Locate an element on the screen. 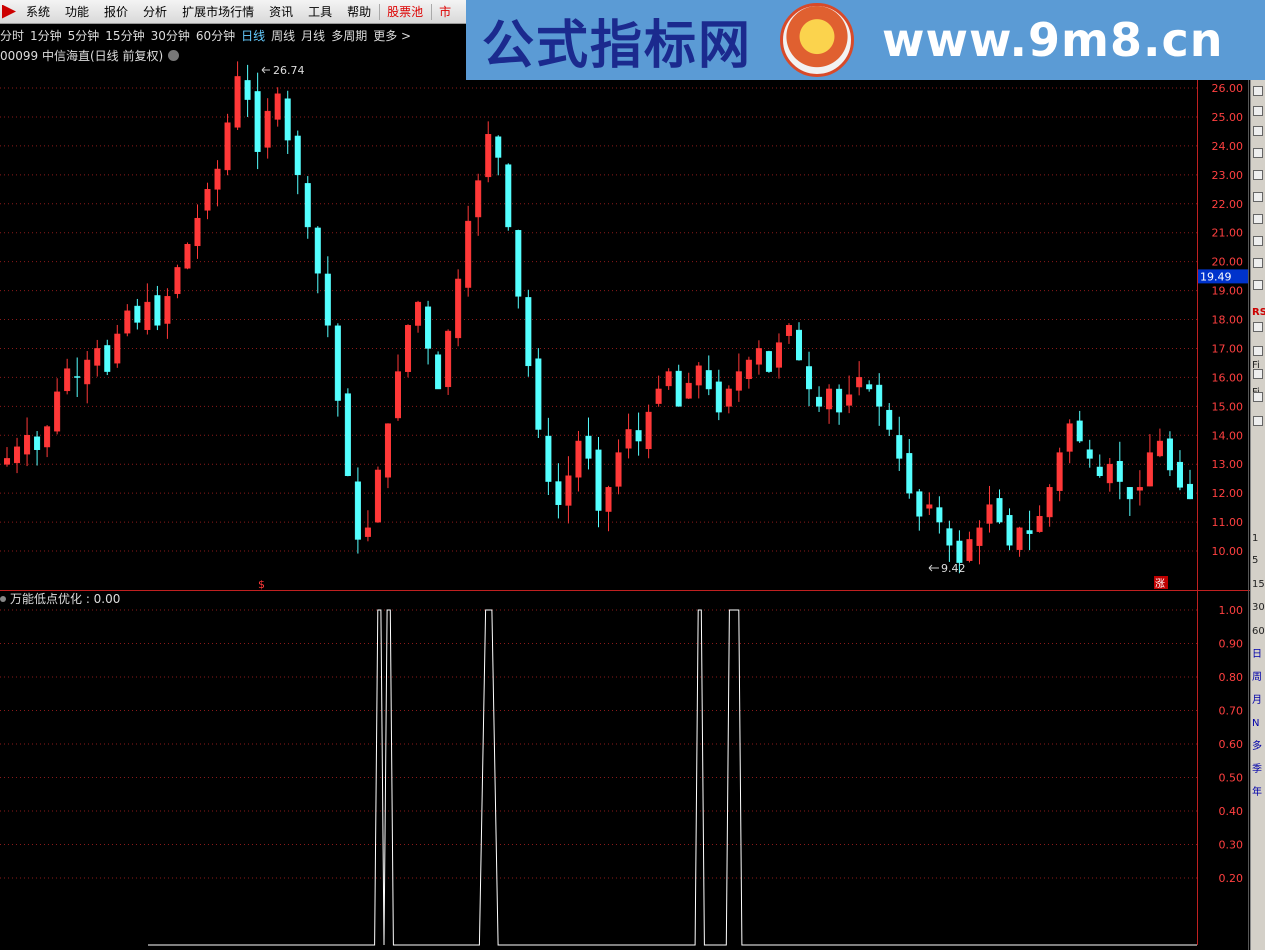 The width and height of the screenshot is (1265, 950). right-tool-9: 周 is located at coordinates (1258, 677).